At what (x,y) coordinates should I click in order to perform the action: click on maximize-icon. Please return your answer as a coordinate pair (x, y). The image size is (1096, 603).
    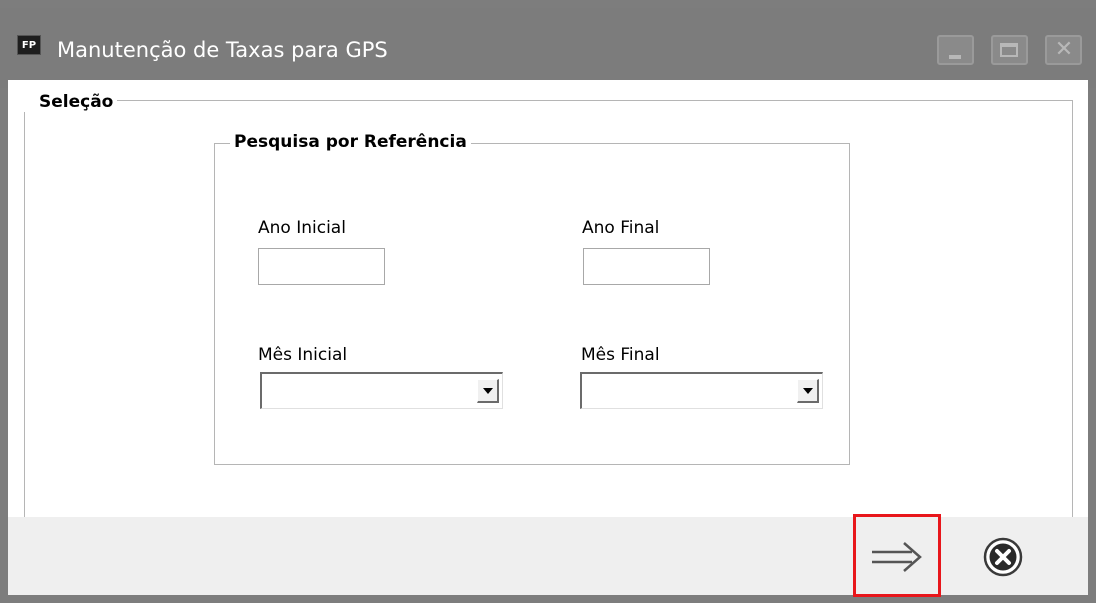
    Looking at the image, I should click on (1009, 50).